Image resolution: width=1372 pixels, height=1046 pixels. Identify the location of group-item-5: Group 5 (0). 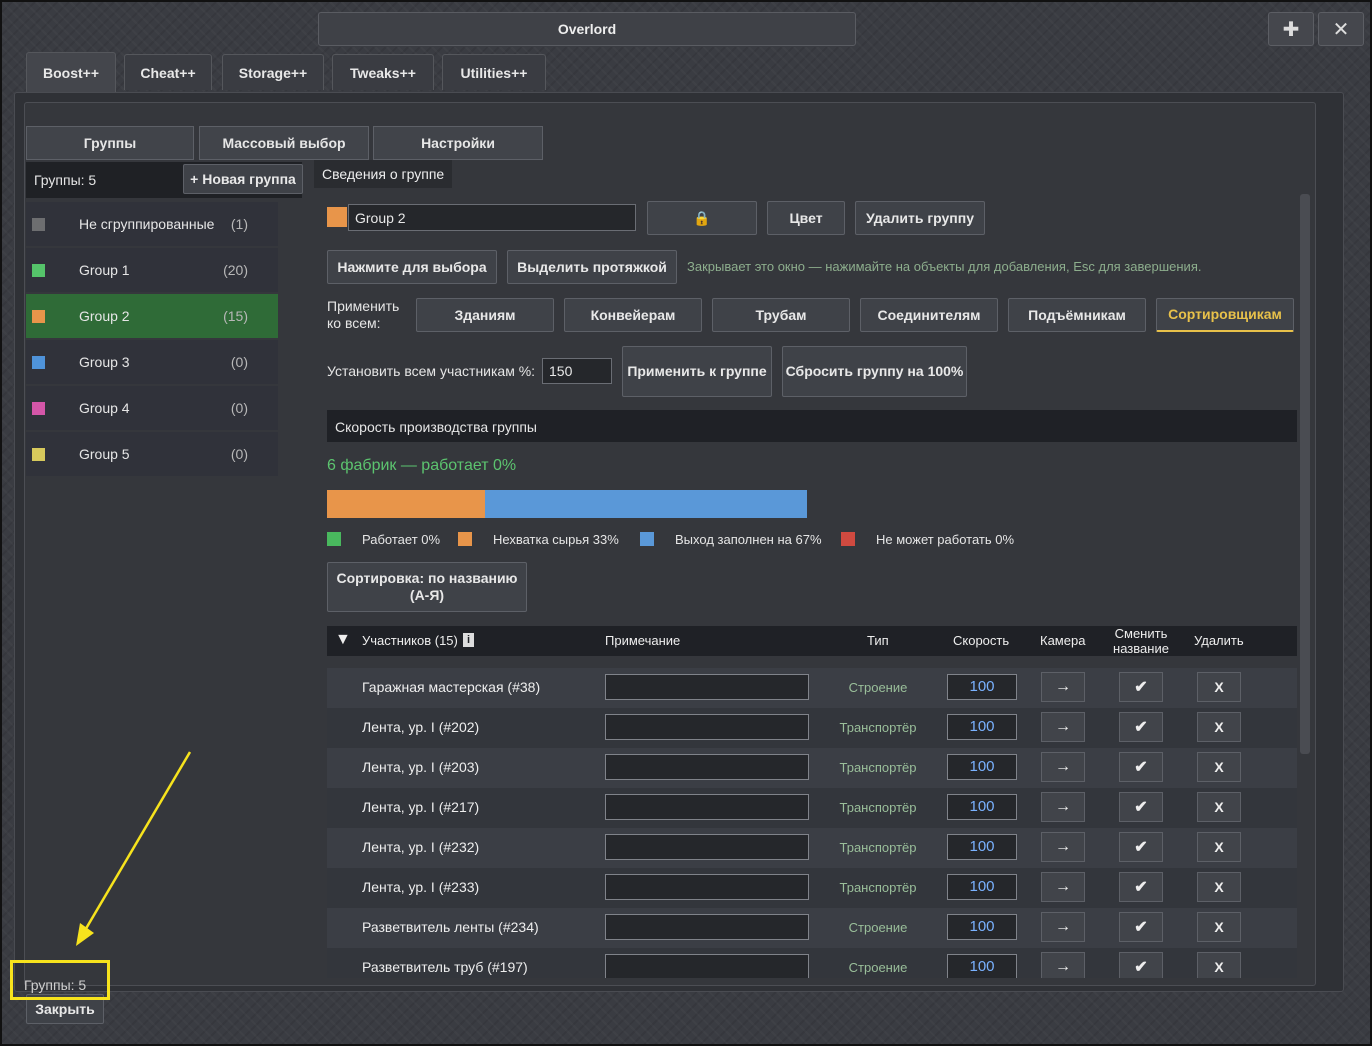
(152, 454).